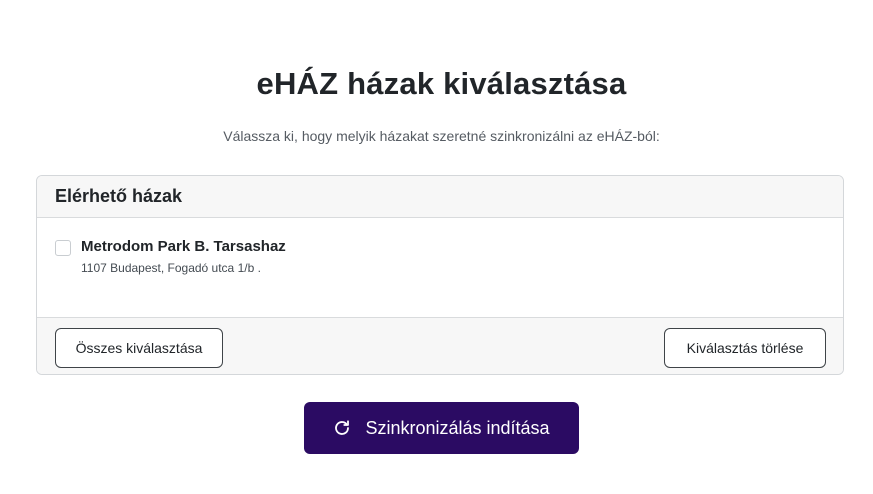 The height and width of the screenshot is (494, 873). What do you see at coordinates (441, 83) in the screenshot?
I see `page-title: eHÁZ házak kiválasztása` at bounding box center [441, 83].